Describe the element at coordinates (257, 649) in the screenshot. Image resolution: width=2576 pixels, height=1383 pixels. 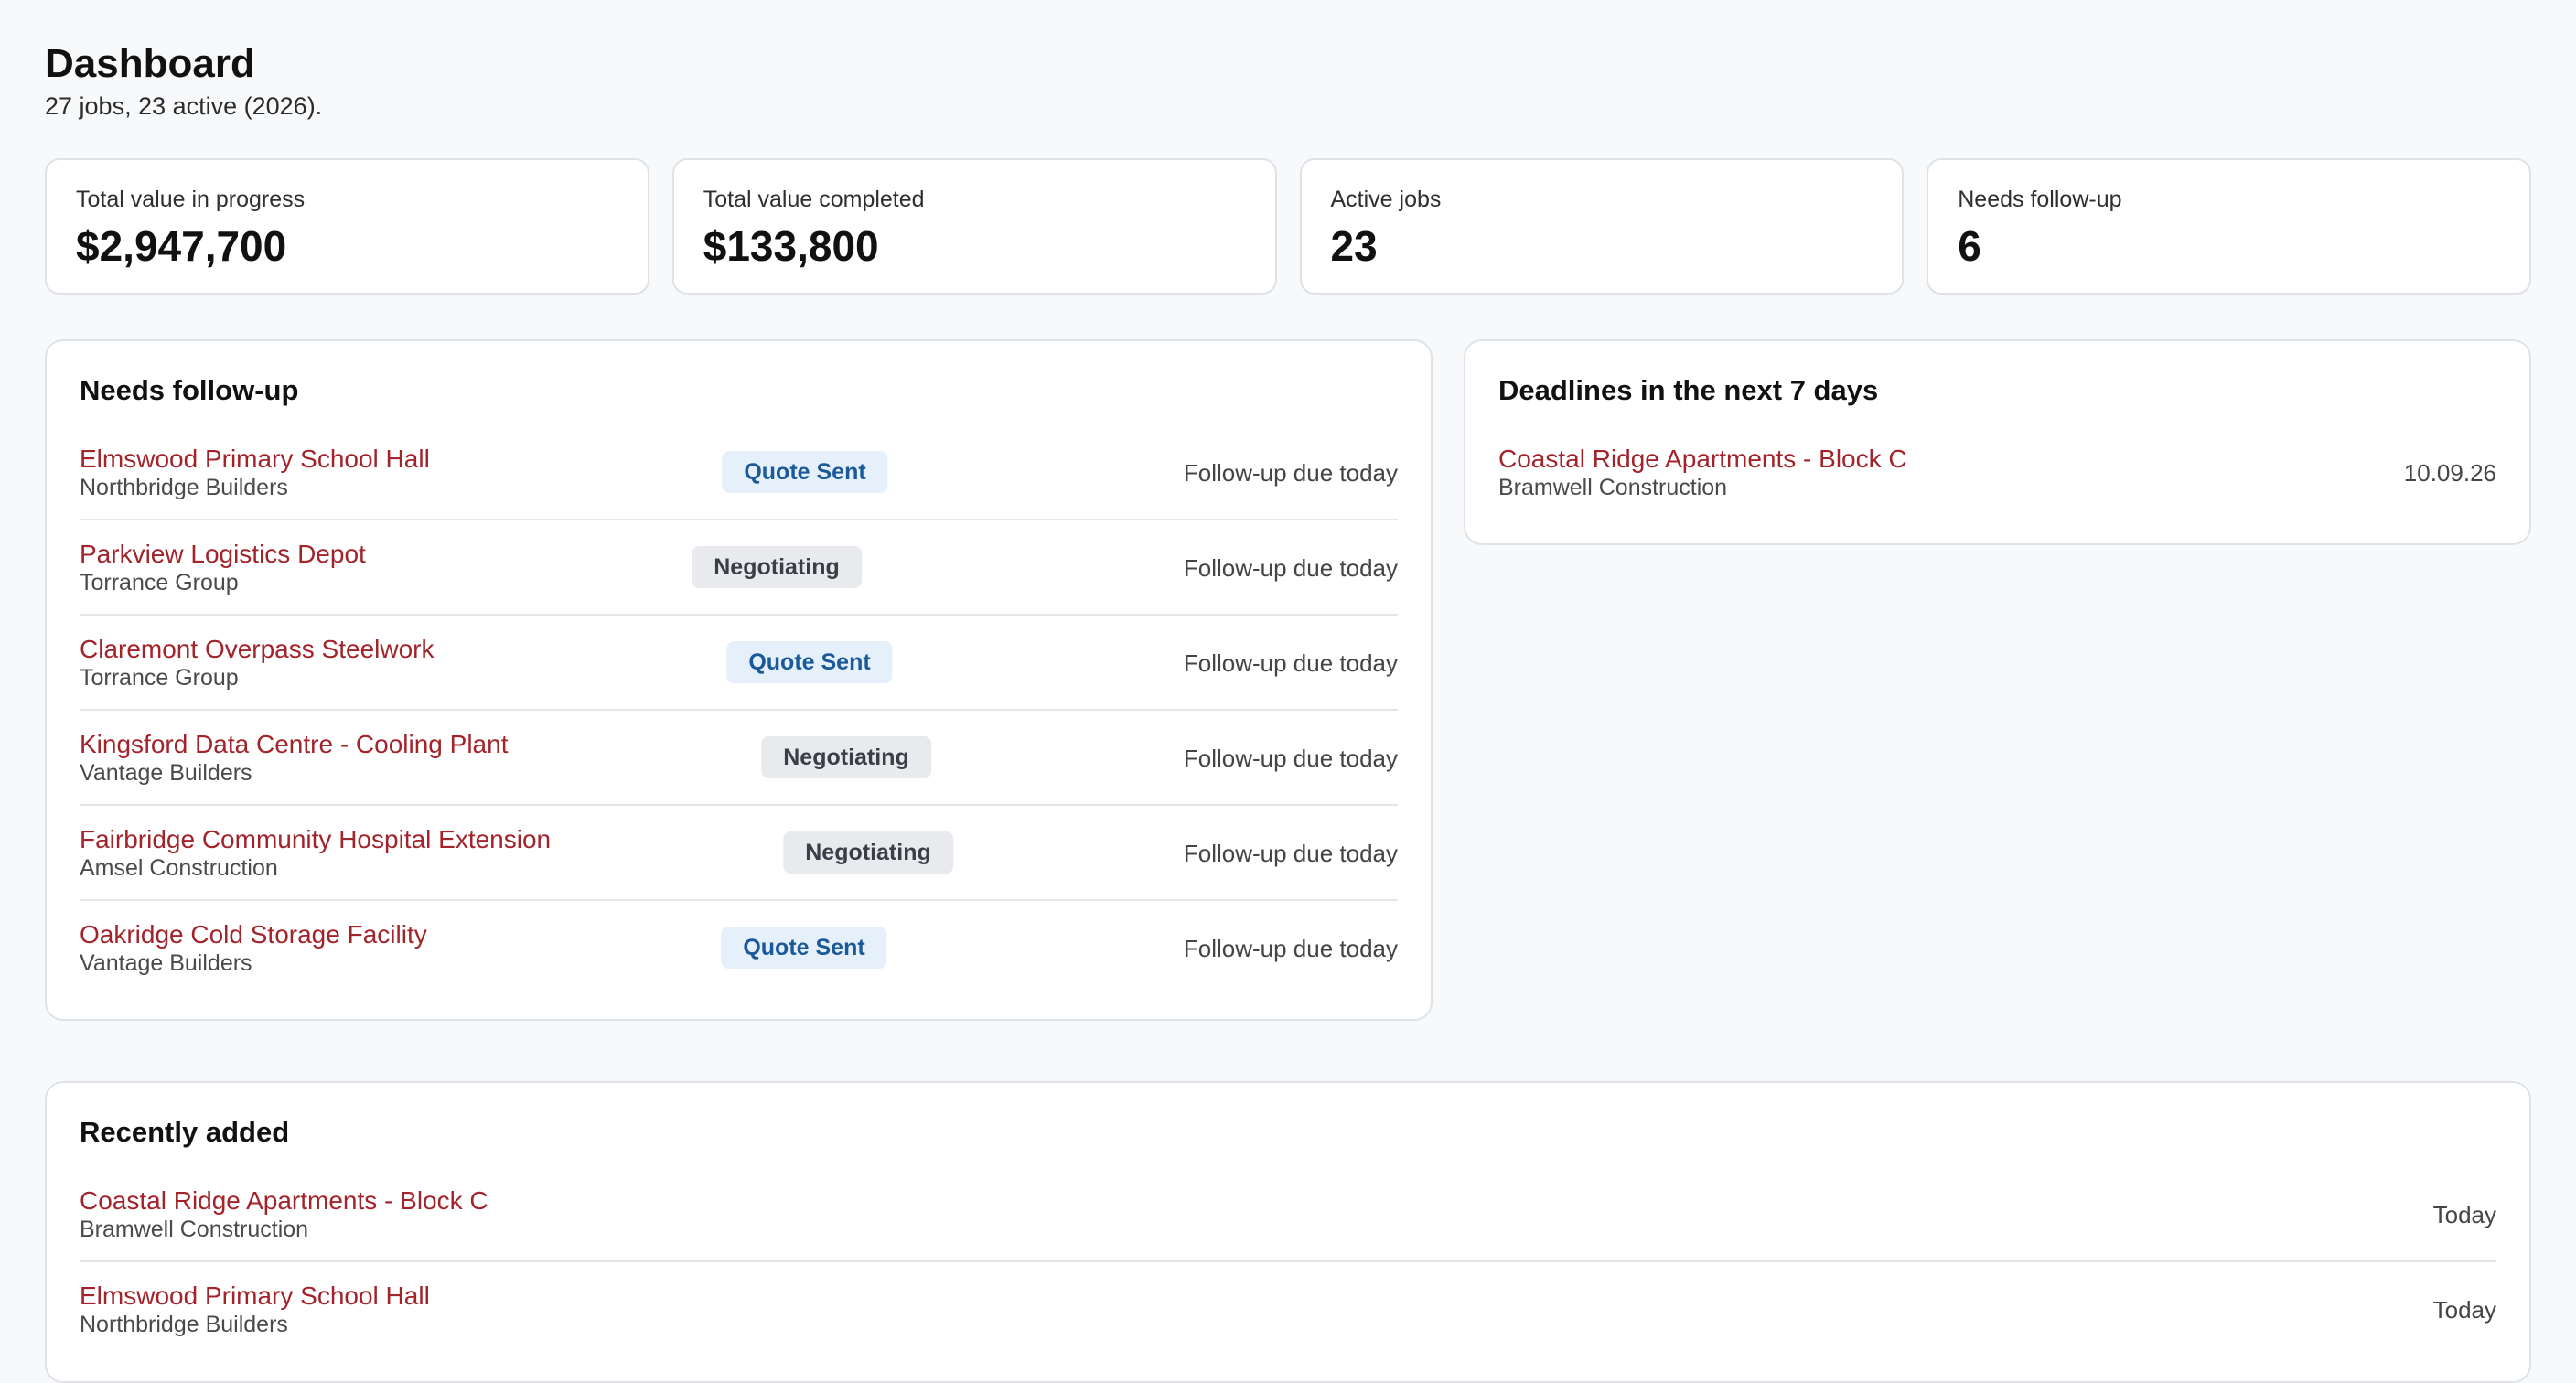
I see `job-link: Claremont Overpass Steelwork` at that location.